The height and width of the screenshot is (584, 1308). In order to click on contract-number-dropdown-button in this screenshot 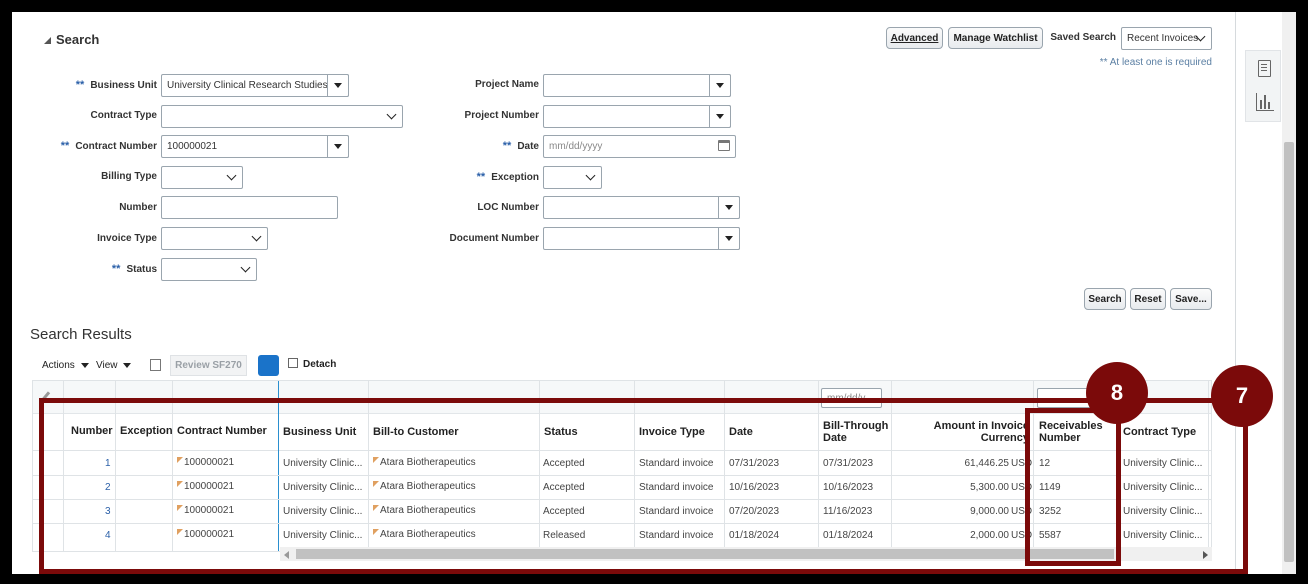, I will do `click(338, 146)`.